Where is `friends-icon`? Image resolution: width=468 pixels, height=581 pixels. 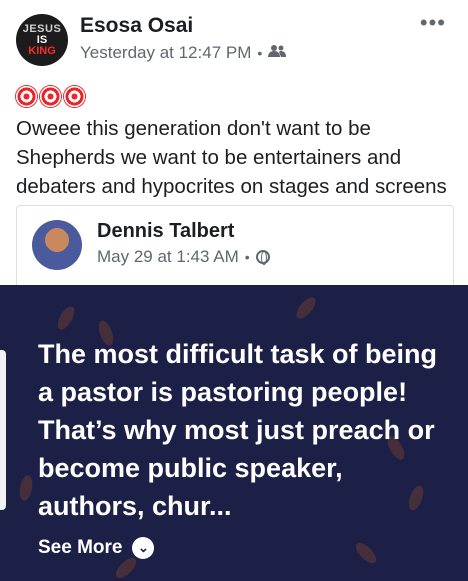
friends-icon is located at coordinates (277, 53).